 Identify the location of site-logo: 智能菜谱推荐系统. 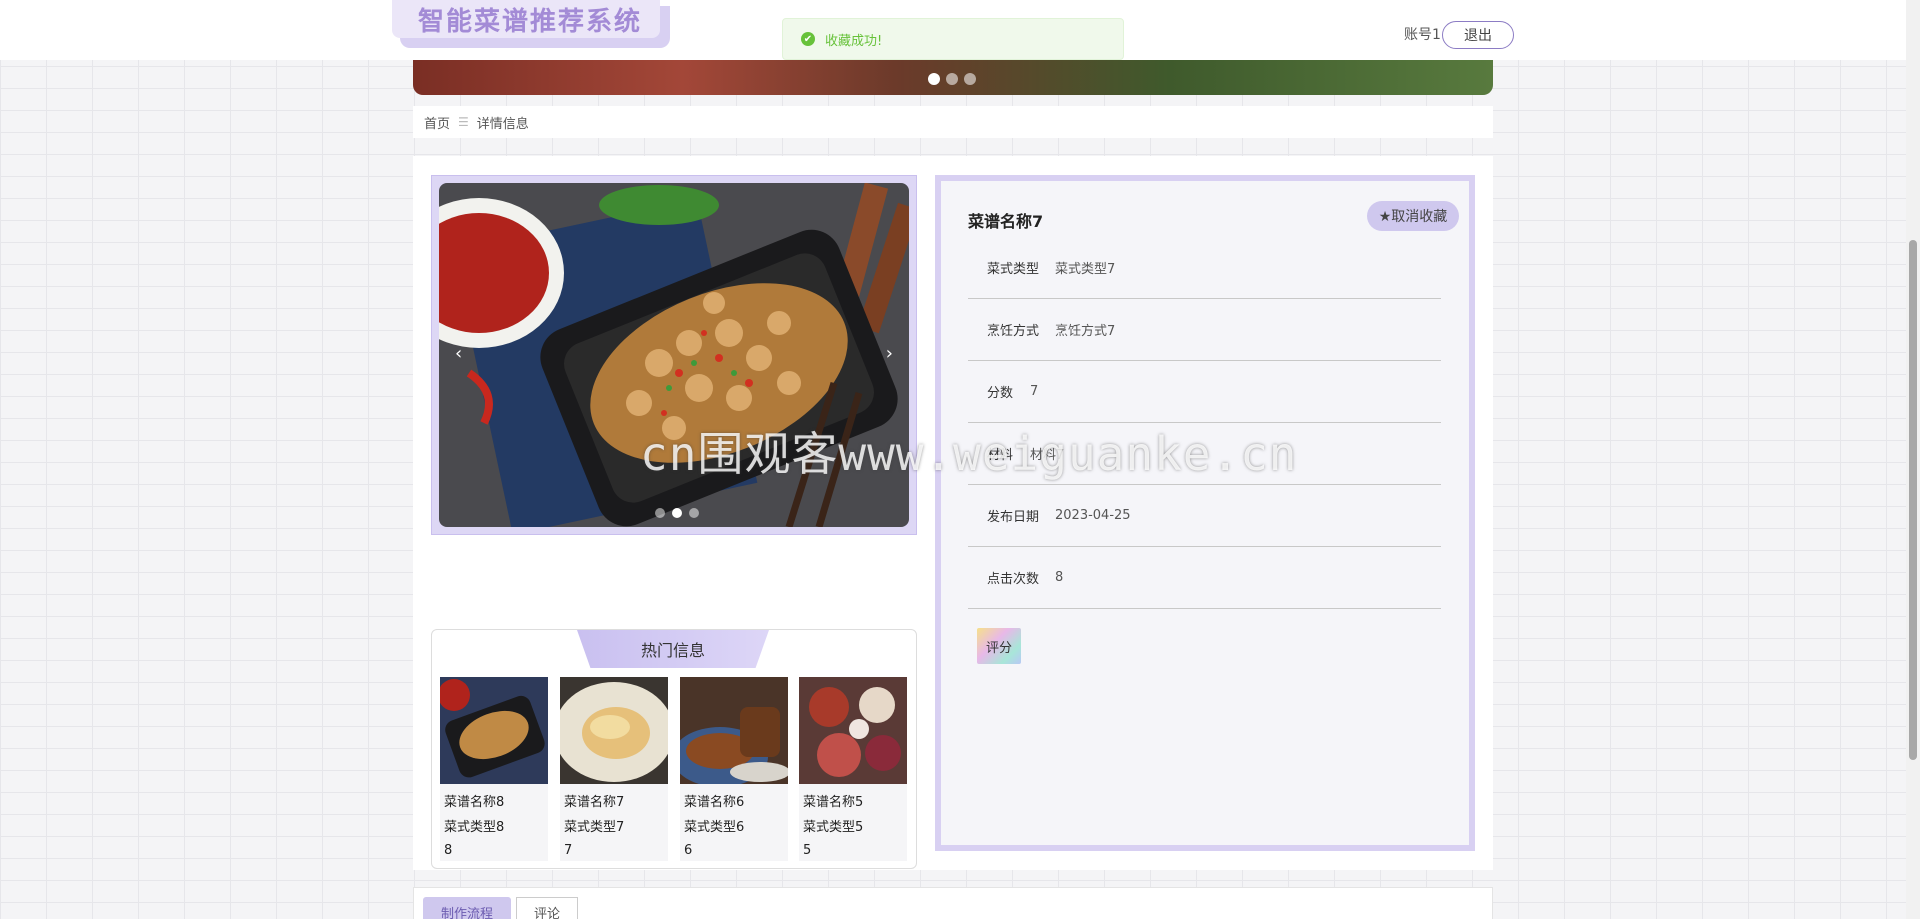
(526, 19).